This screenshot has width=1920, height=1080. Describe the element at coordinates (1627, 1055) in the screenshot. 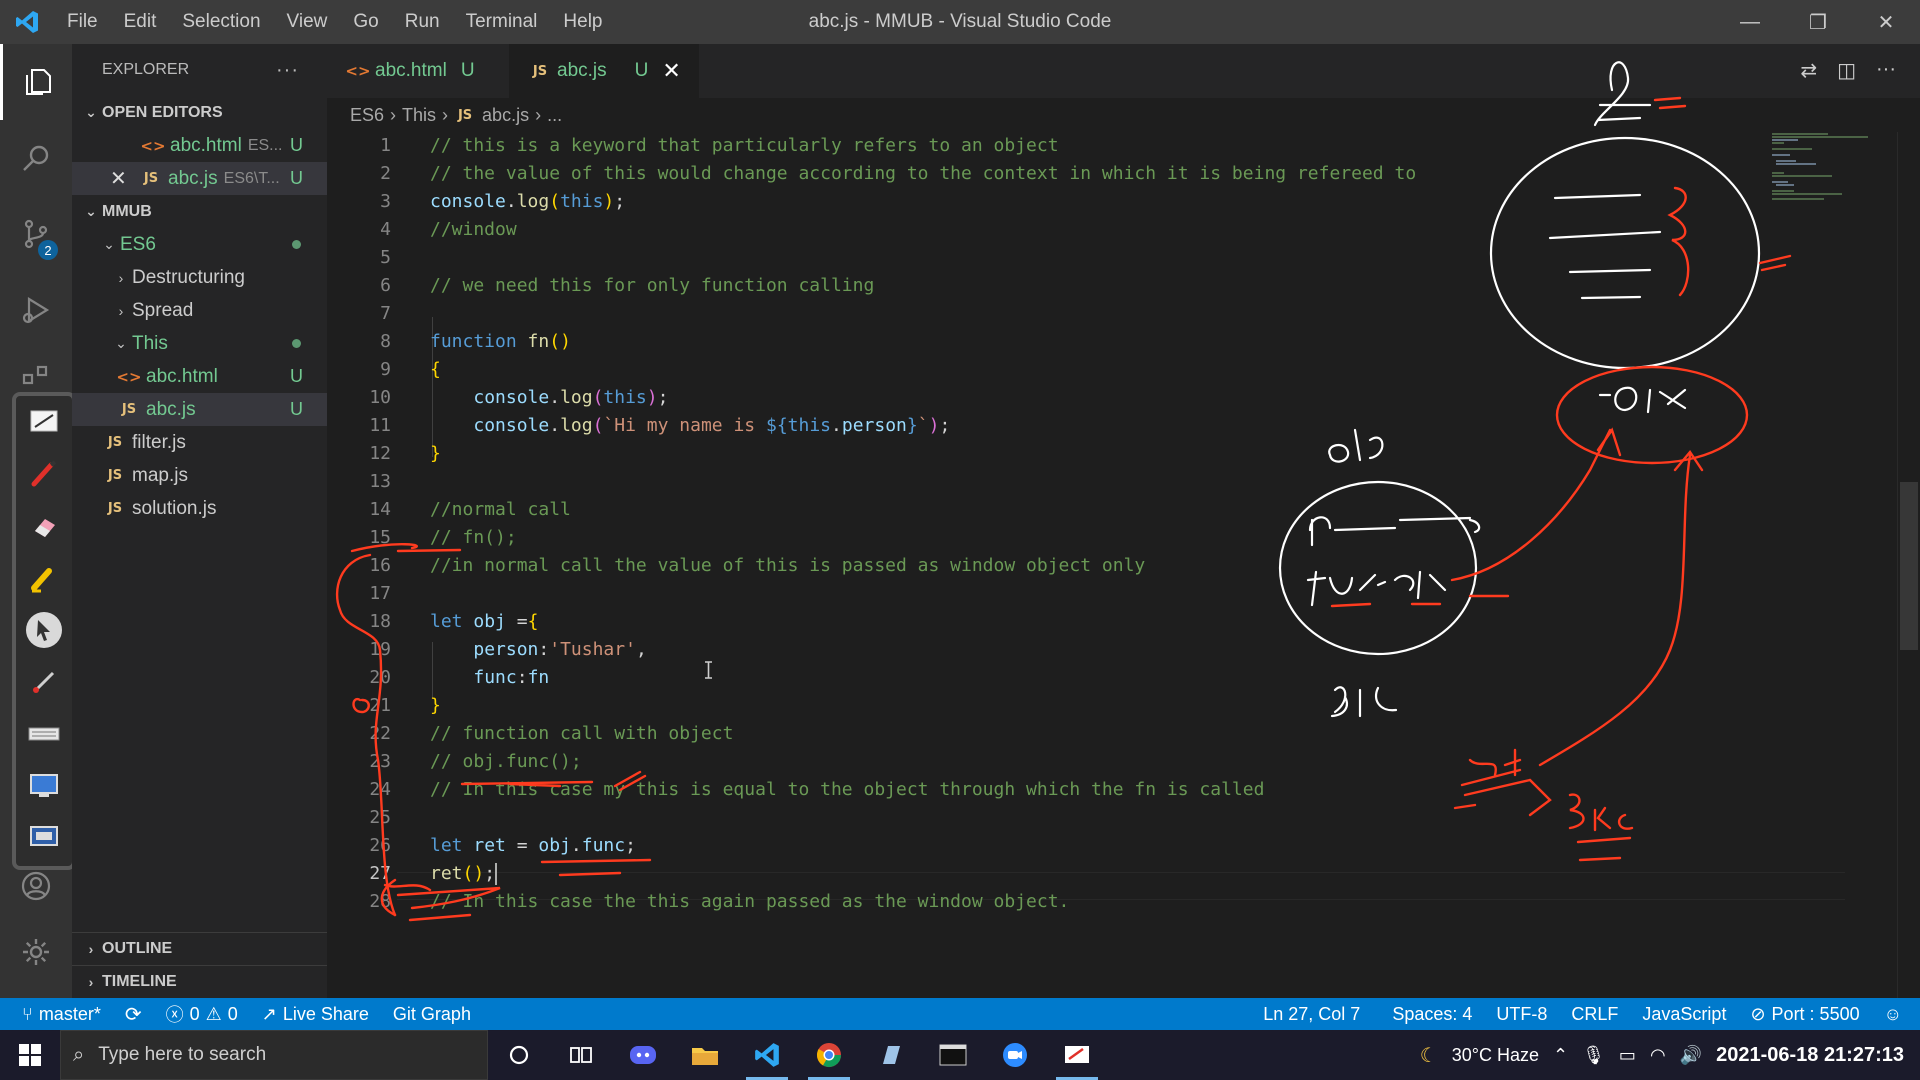

I see `battery-icon: ▭` at that location.